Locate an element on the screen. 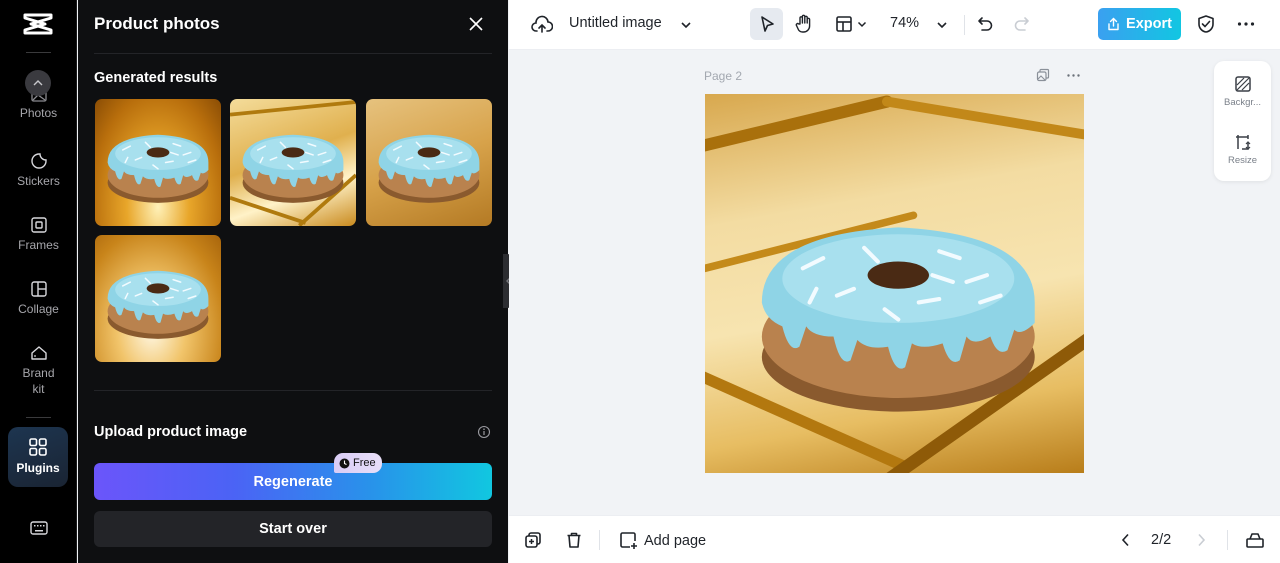 Image resolution: width=1280 pixels, height=563 pixels. resize-tool: Resize is located at coordinates (1242, 149).